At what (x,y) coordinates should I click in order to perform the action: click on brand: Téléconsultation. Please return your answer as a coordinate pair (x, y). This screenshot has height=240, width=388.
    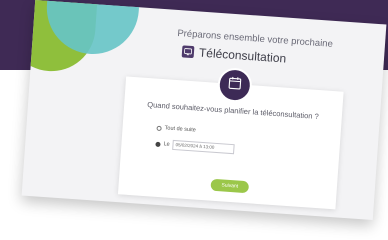
    Looking at the image, I should click on (234, 55).